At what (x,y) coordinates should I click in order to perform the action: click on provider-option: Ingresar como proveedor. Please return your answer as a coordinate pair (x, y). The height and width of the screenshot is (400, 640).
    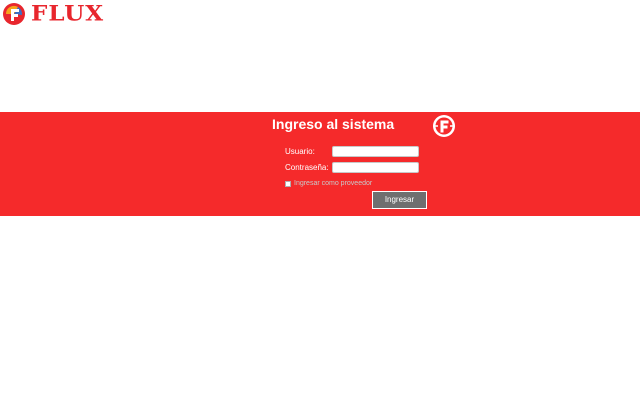
    Looking at the image, I should click on (328, 183).